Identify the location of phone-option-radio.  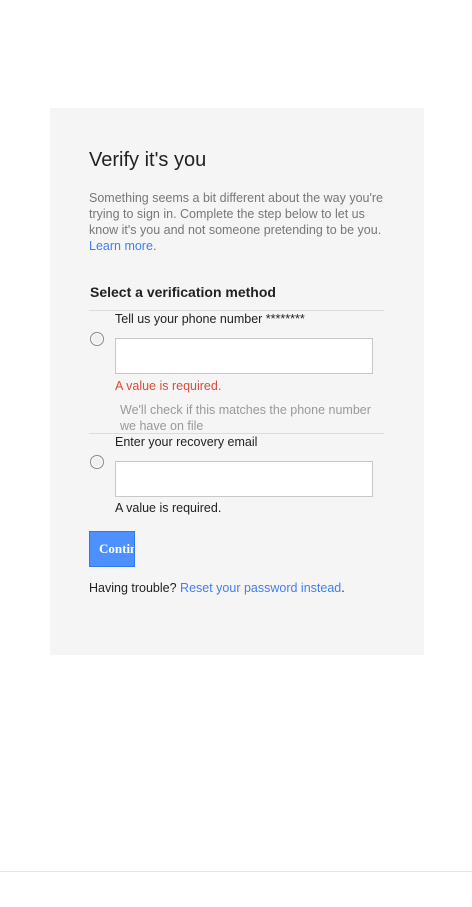
(97, 339).